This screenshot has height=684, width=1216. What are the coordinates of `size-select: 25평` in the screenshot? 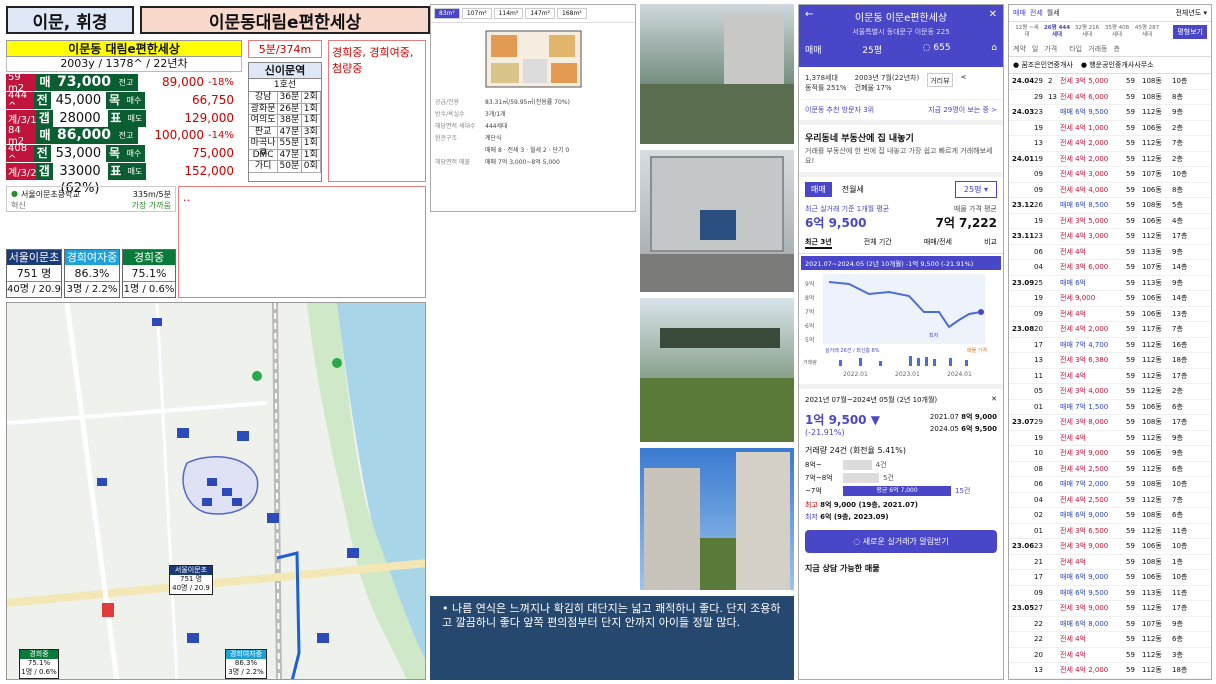 It's located at (872, 49).